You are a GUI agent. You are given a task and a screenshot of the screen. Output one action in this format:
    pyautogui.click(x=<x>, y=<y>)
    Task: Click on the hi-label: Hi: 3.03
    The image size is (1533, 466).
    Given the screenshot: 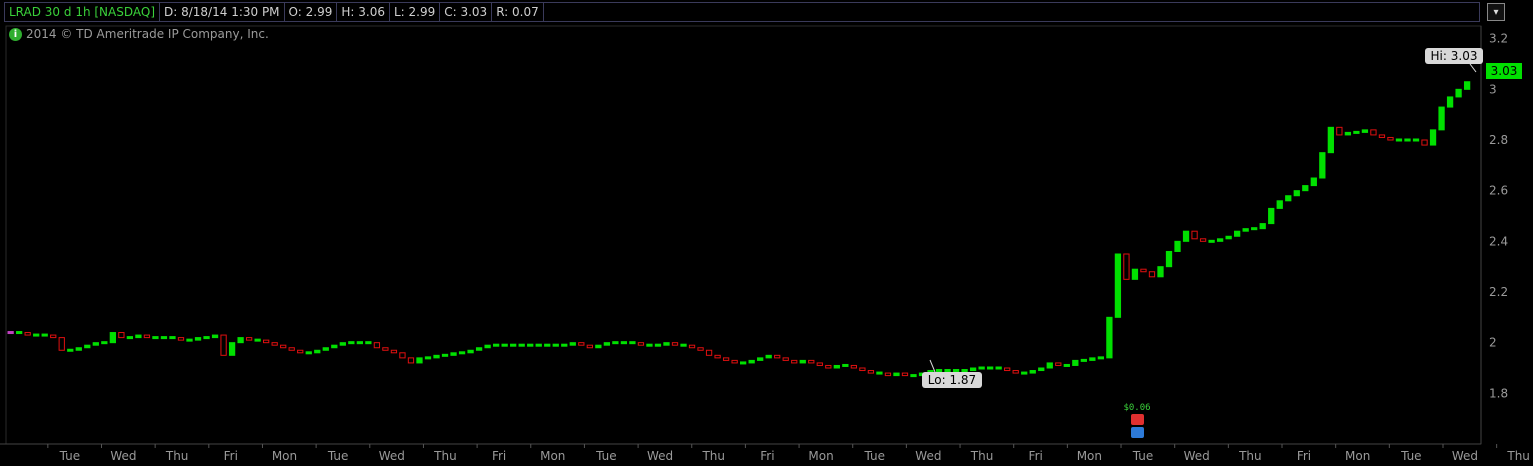 What is the action you would take?
    pyautogui.click(x=1454, y=56)
    